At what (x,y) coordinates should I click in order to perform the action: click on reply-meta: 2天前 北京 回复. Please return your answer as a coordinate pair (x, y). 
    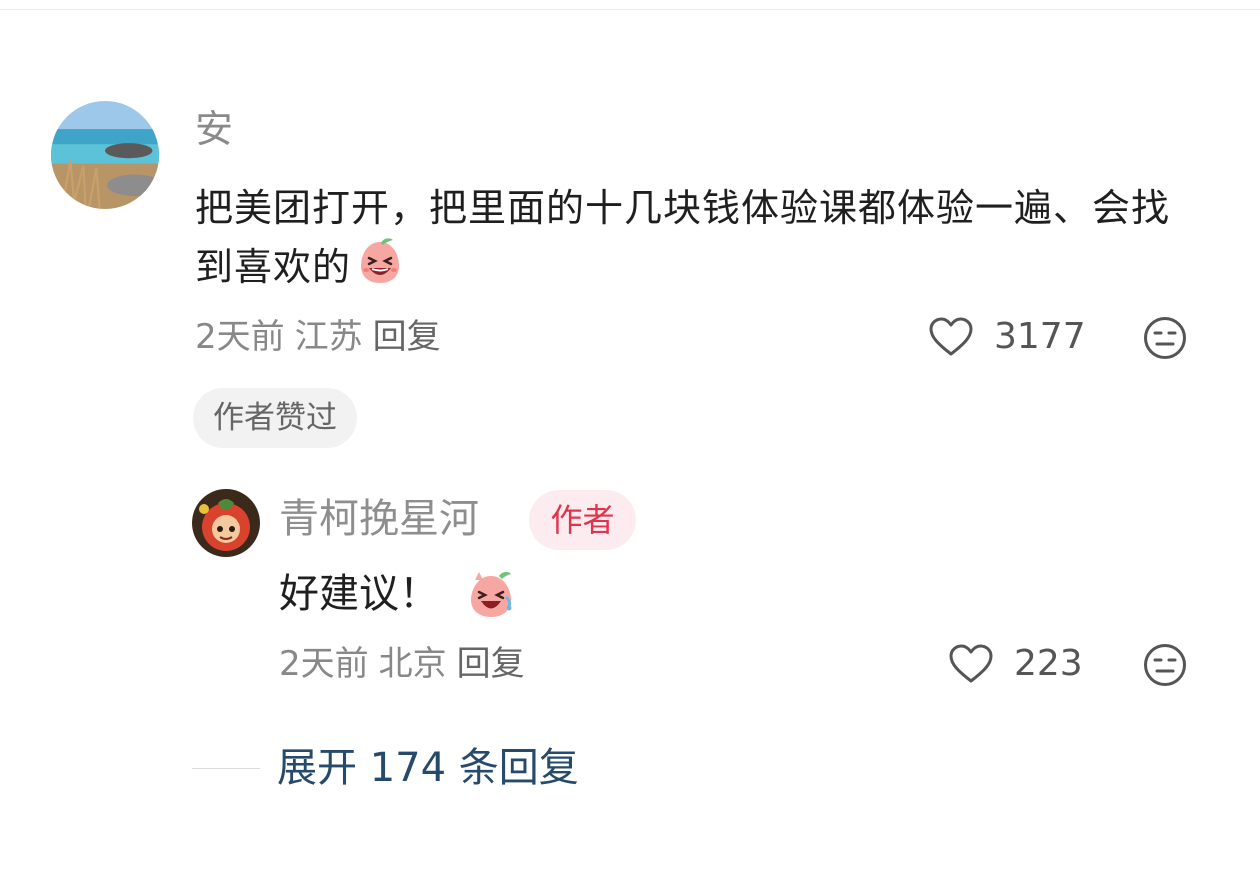
    Looking at the image, I should click on (407, 664).